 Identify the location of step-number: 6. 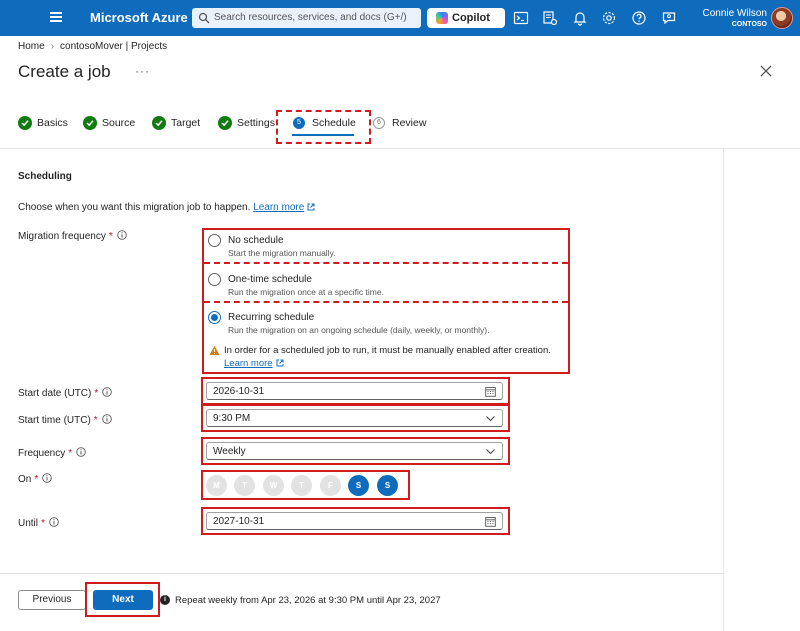
(379, 123).